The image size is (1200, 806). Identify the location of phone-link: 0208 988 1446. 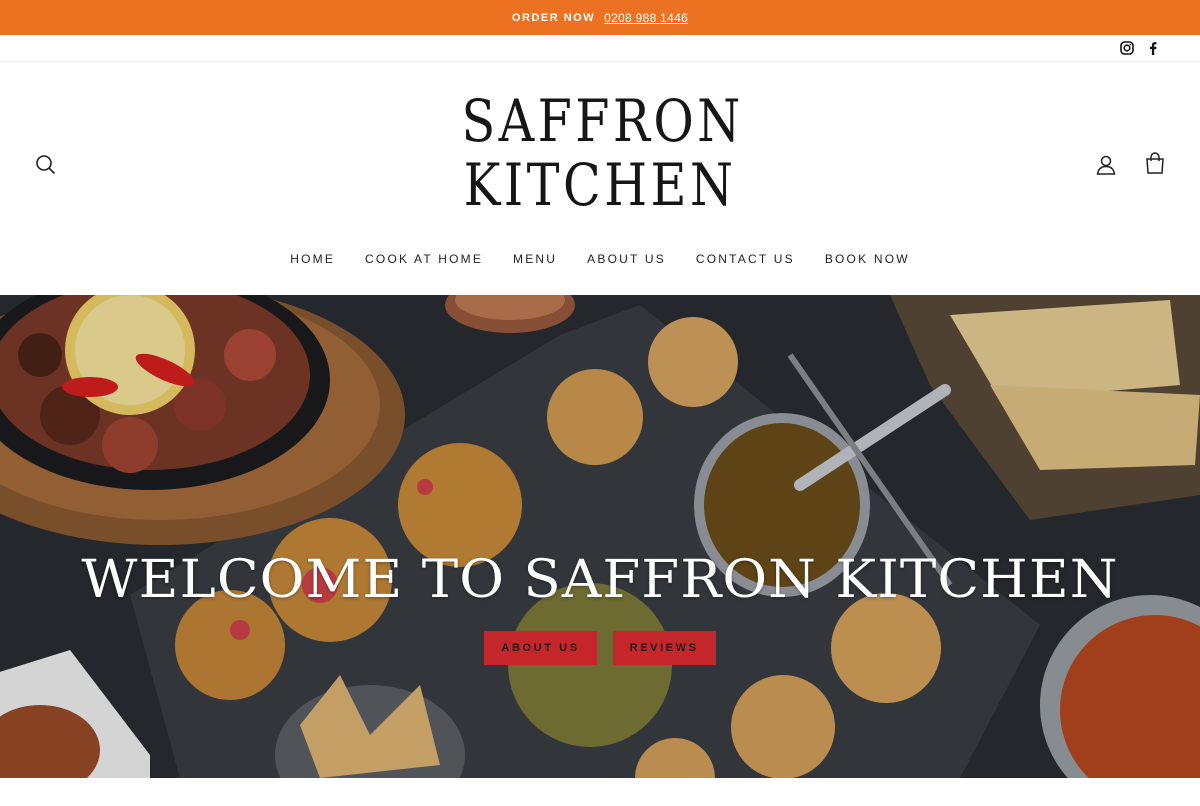
(646, 18).